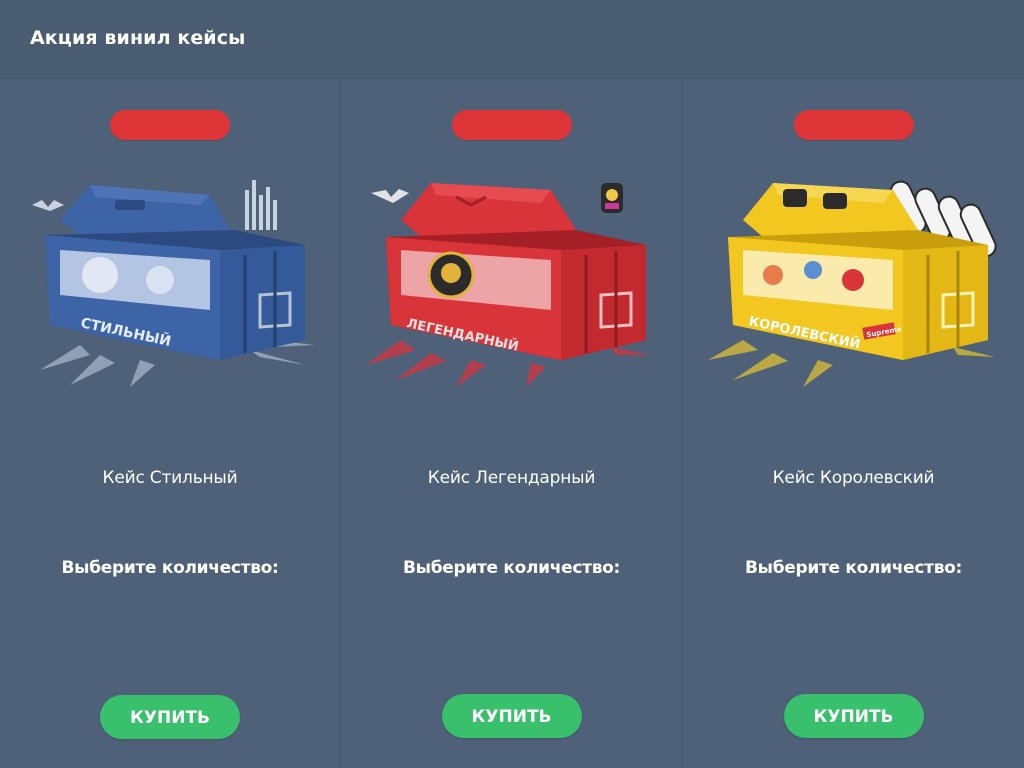  I want to click on case-image-stylish: СТИЛЬНЫЙ, so click(170, 282).